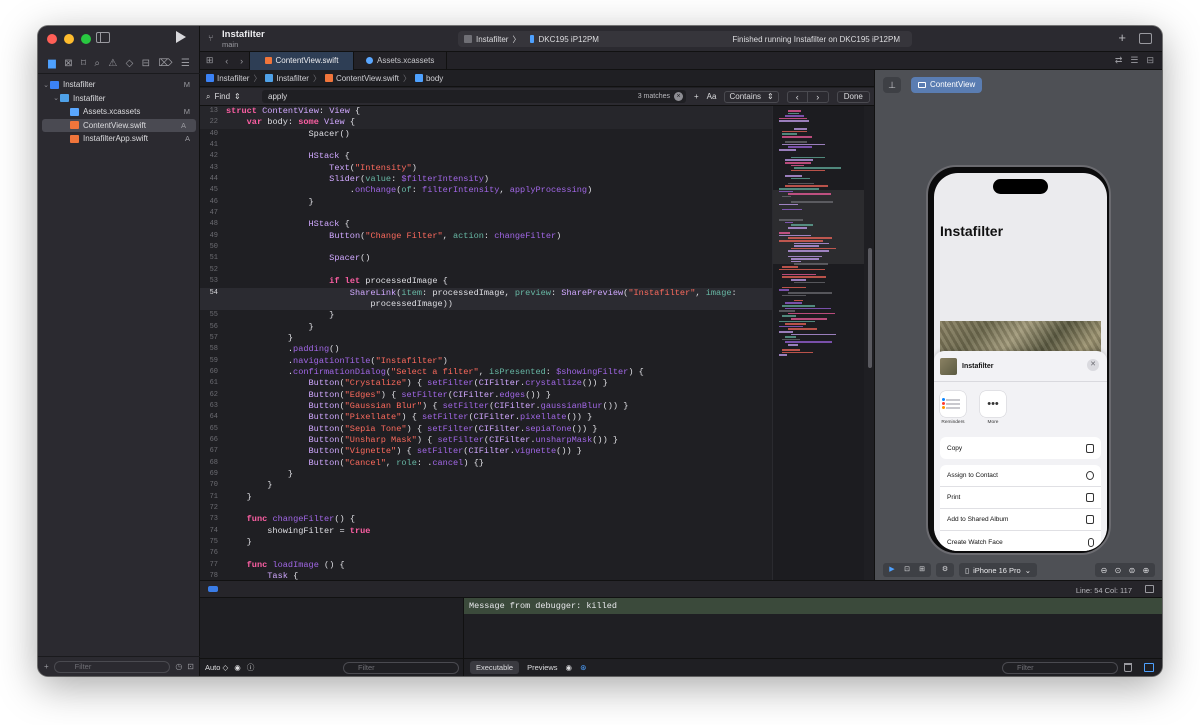  What do you see at coordinates (241, 61) in the screenshot?
I see `forward-icon: ›` at bounding box center [241, 61].